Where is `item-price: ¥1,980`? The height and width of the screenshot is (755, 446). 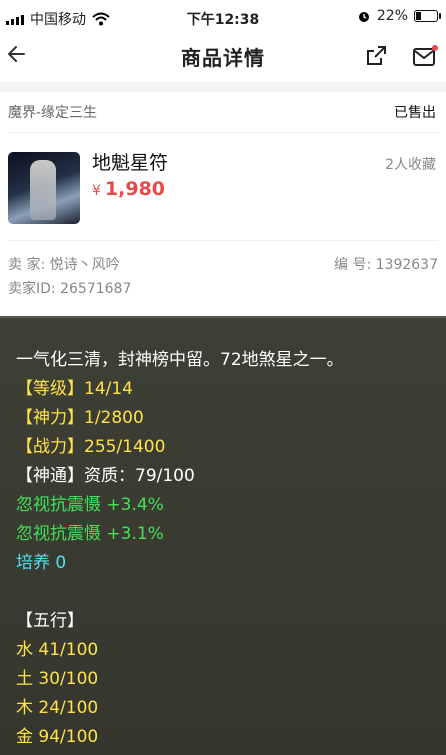
item-price: ¥1,980 is located at coordinates (128, 189).